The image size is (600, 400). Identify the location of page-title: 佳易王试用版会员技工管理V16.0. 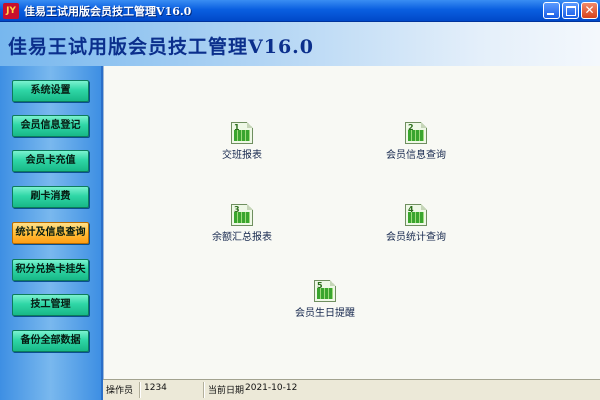
(161, 47).